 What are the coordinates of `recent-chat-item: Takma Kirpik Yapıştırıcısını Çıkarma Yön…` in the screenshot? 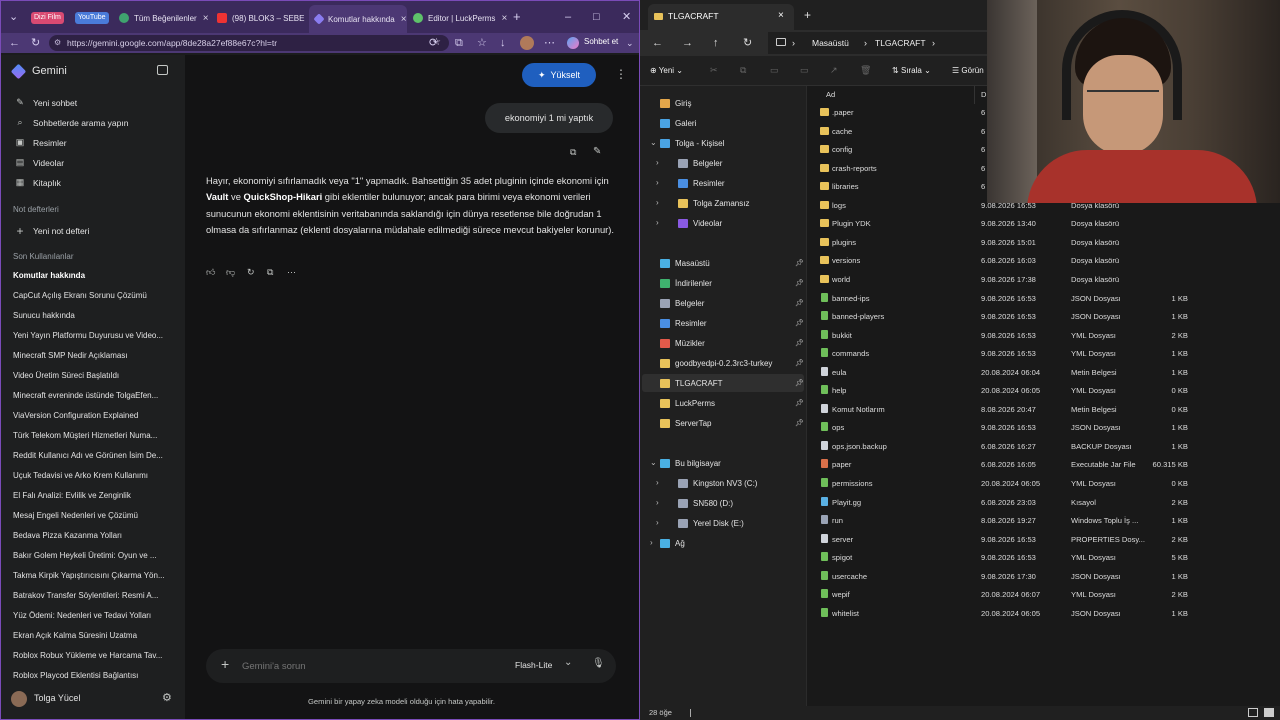 It's located at (93, 575).